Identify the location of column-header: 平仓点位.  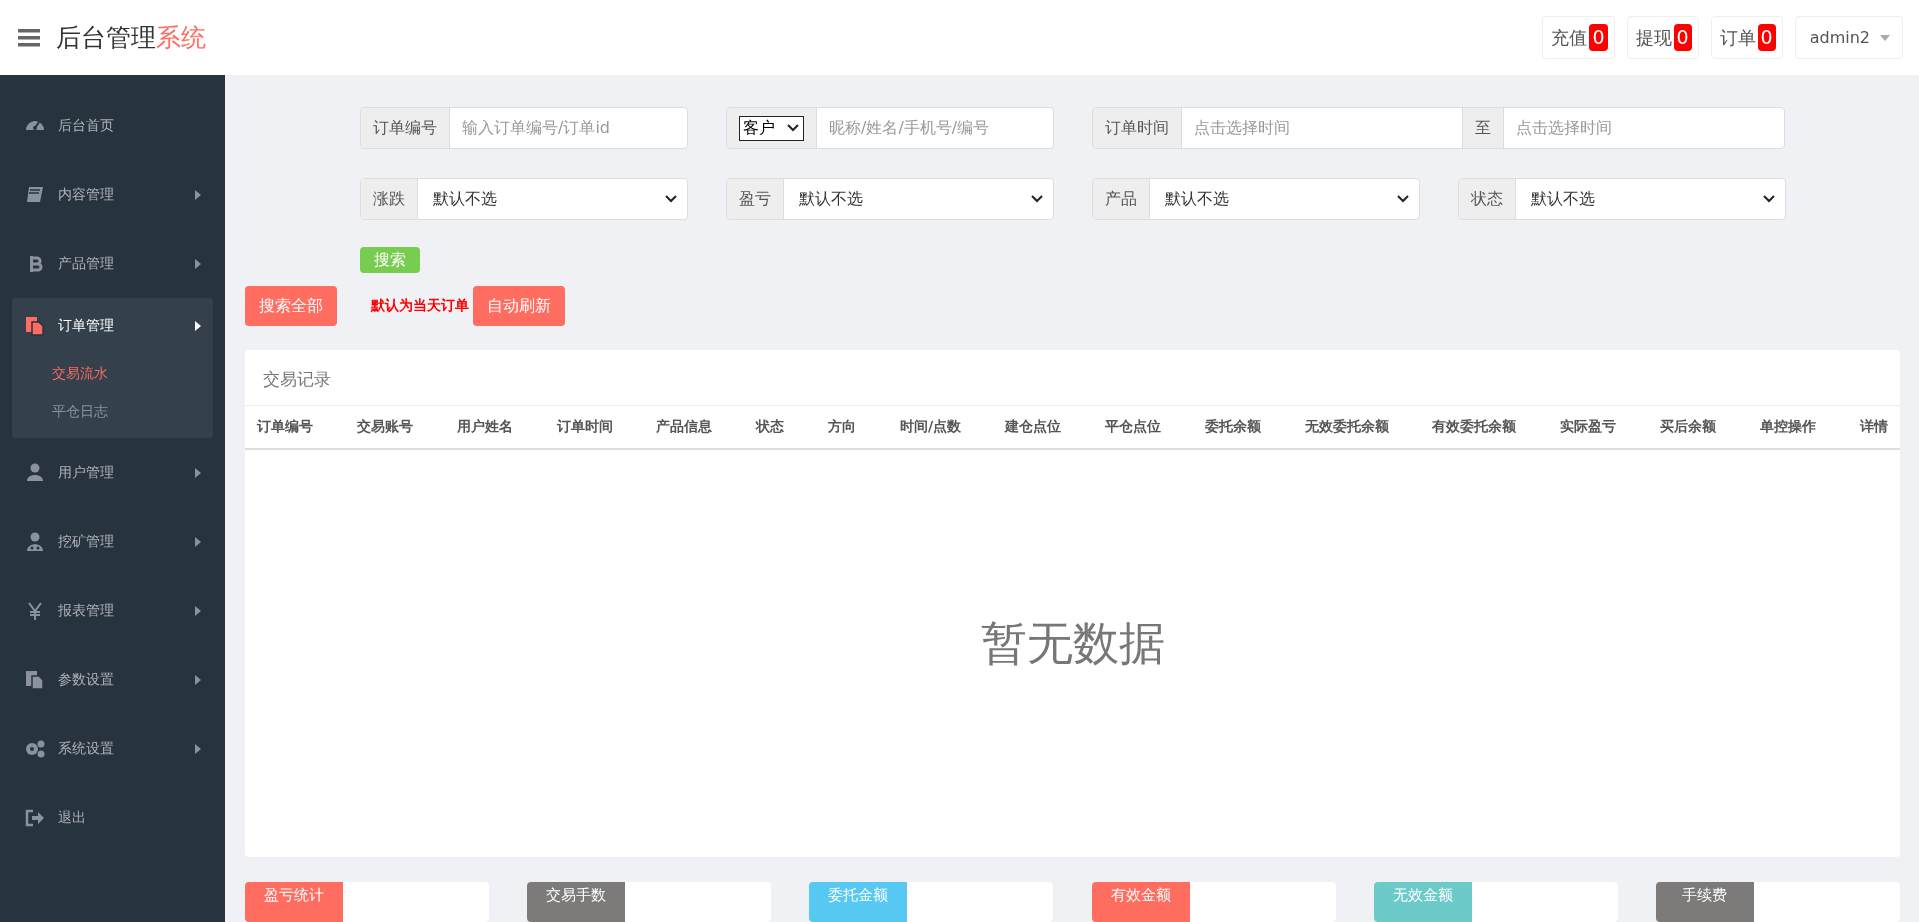
(1132, 427).